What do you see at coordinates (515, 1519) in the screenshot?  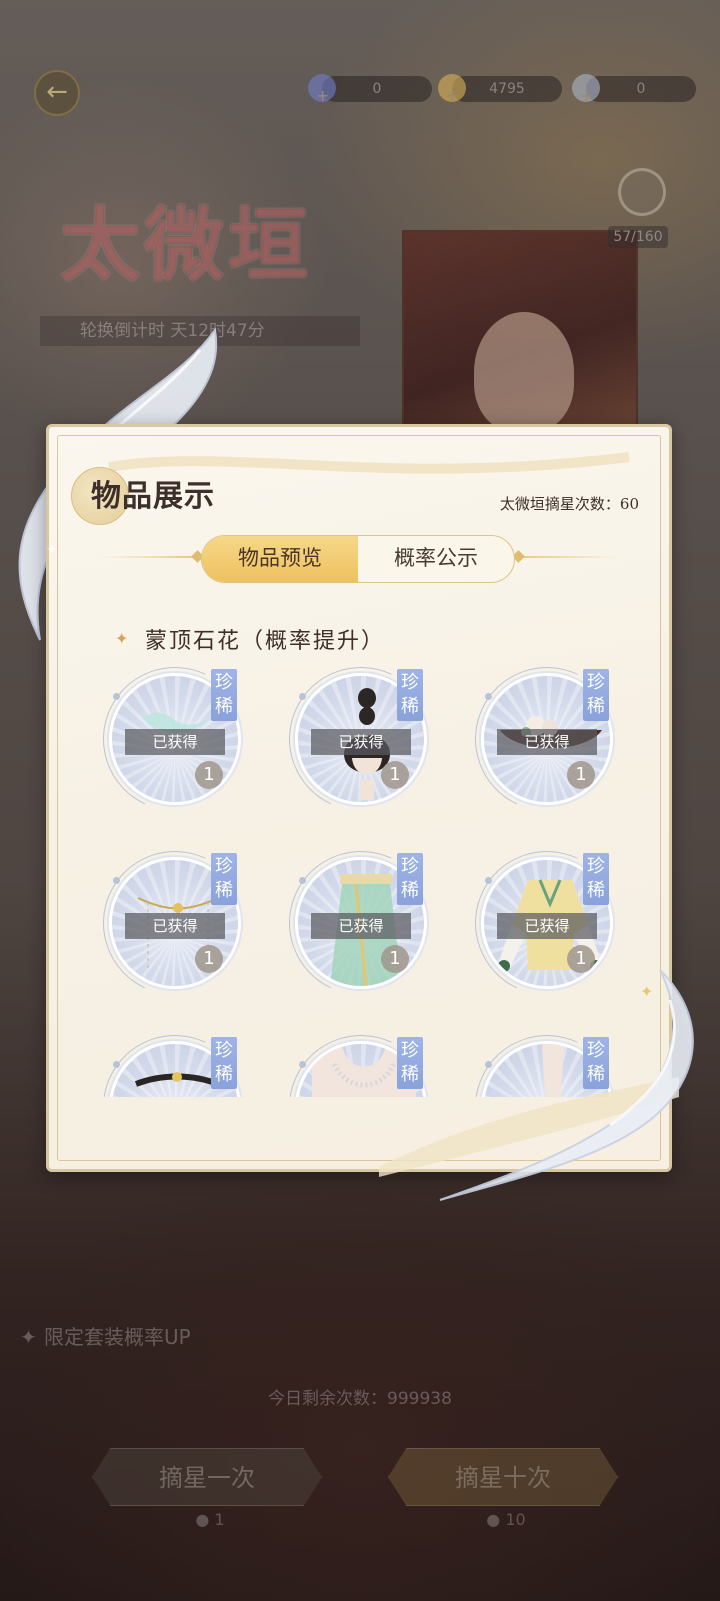 I see `draw-ten-cost-value: 10` at bounding box center [515, 1519].